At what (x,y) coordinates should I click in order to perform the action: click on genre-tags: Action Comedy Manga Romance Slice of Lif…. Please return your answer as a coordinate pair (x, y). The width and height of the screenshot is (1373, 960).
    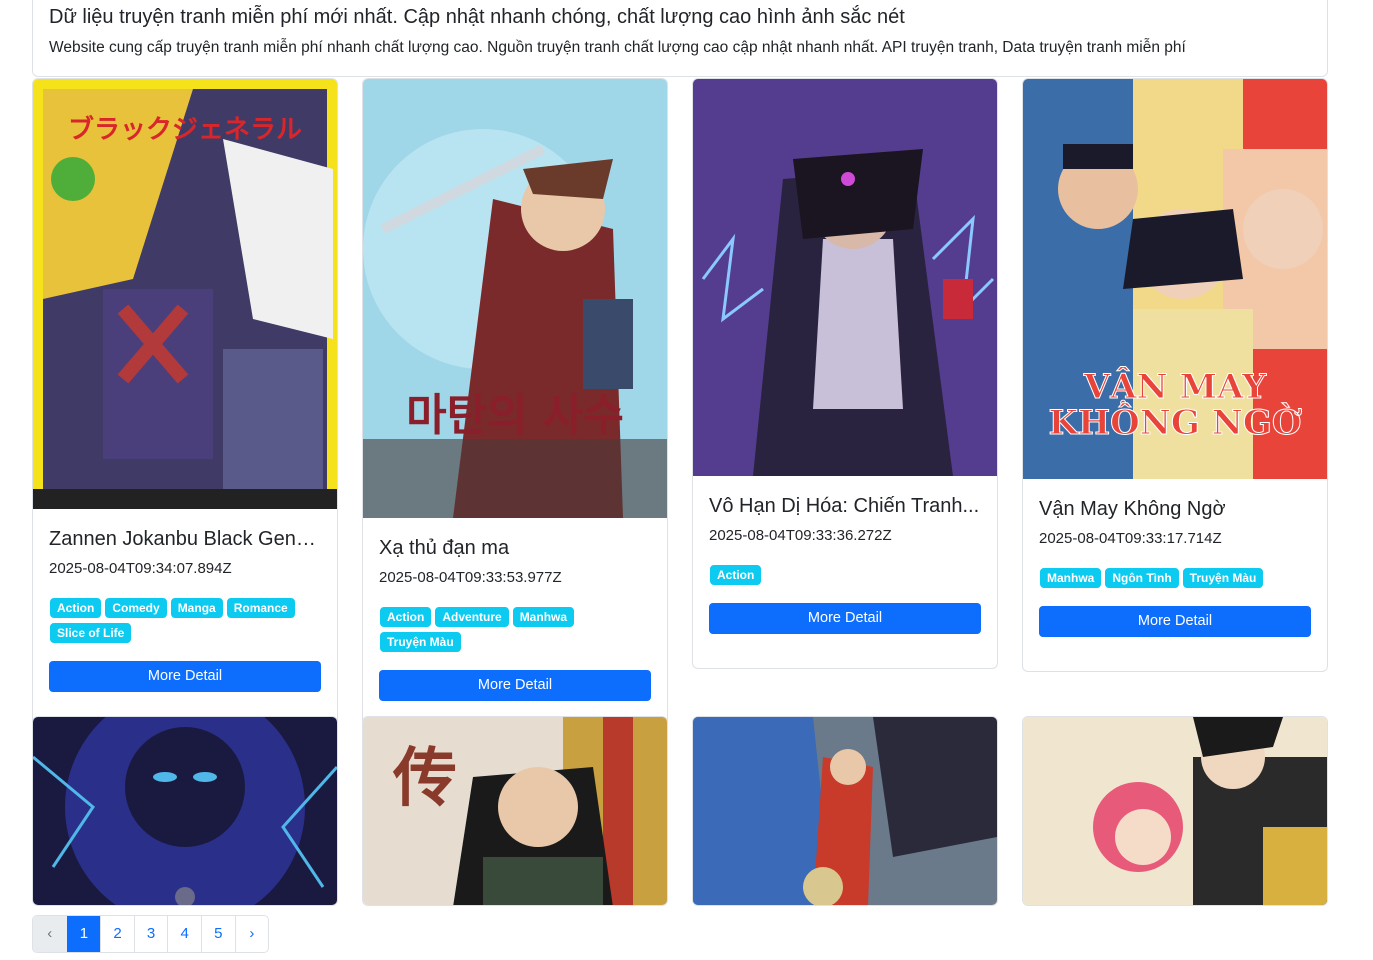
    Looking at the image, I should click on (174, 622).